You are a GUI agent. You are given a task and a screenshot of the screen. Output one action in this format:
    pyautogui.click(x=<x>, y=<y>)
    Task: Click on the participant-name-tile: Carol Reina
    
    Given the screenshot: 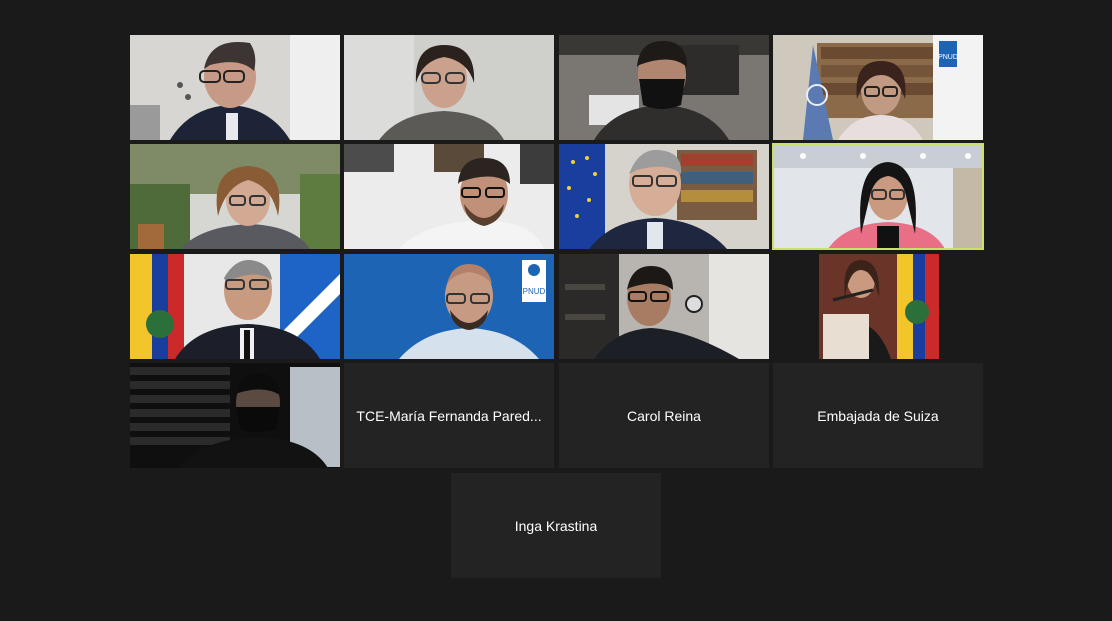 What is the action you would take?
    pyautogui.click(x=664, y=415)
    